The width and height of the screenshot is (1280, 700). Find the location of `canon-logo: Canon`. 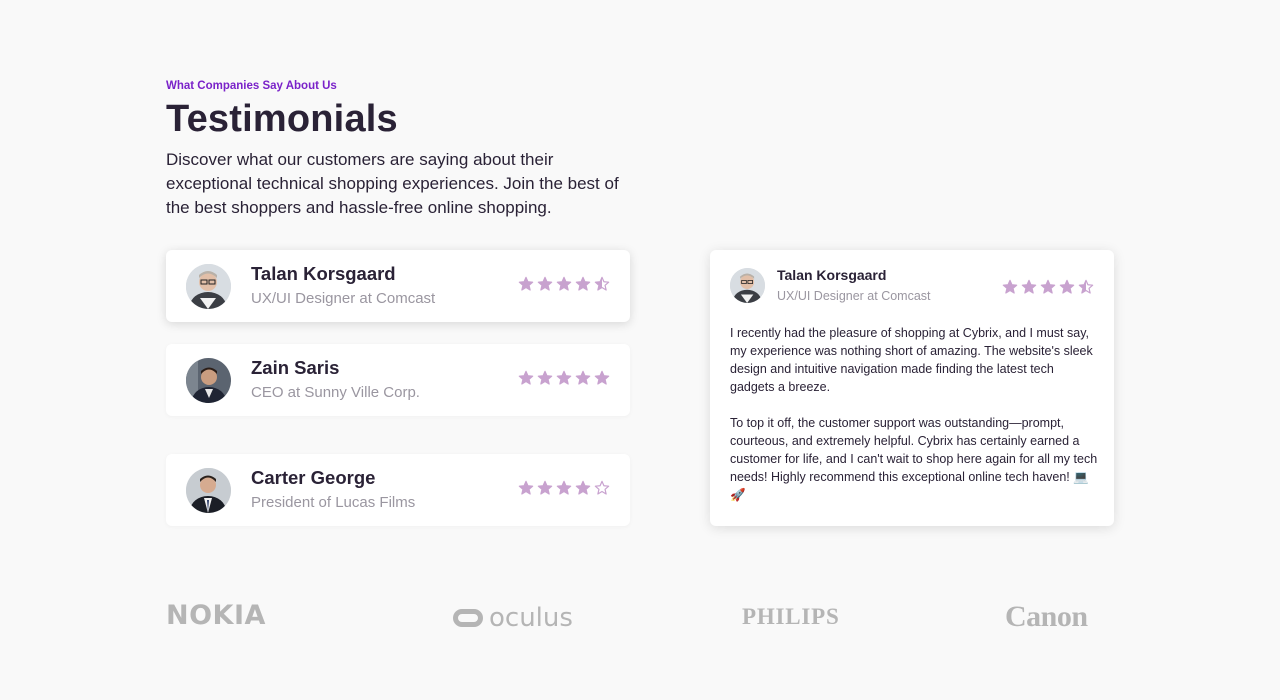

canon-logo: Canon is located at coordinates (1046, 616).